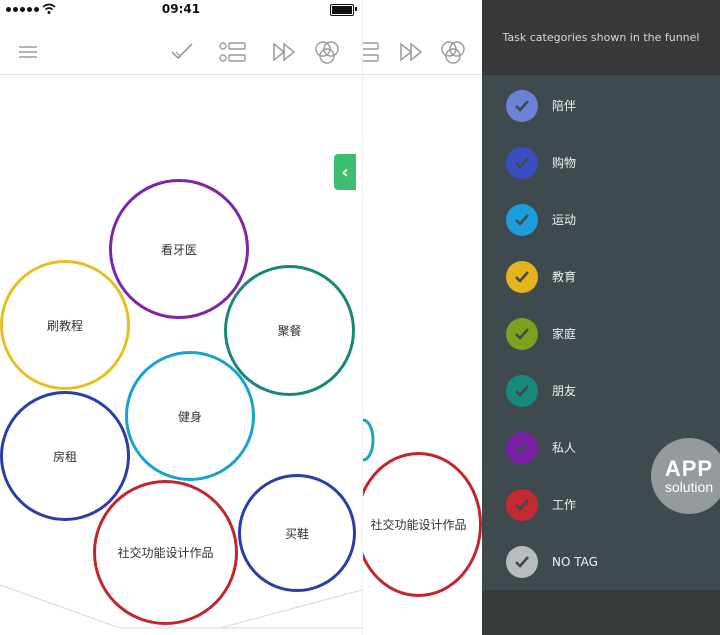  I want to click on category-label: 朋友, so click(564, 391).